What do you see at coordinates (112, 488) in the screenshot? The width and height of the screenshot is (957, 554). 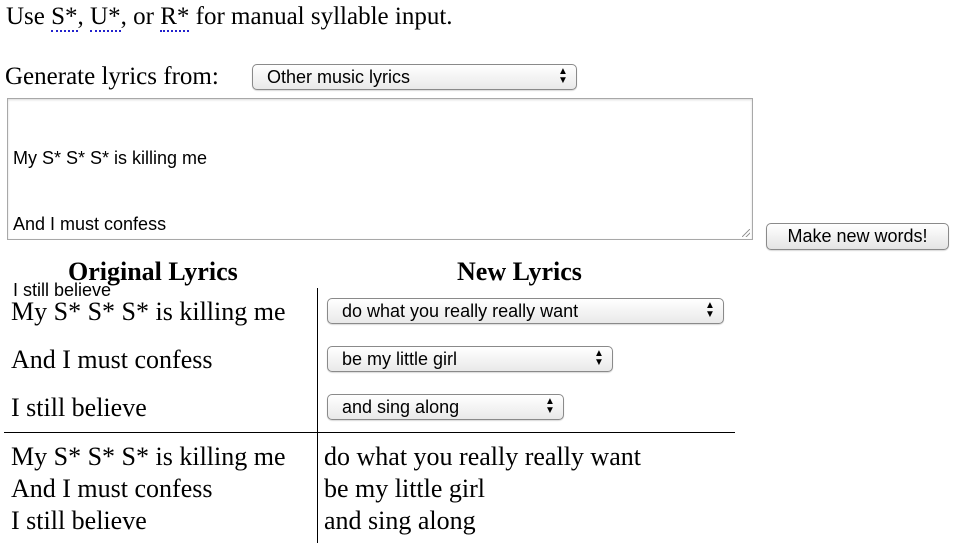 I see `result-original-line: And I must confess` at bounding box center [112, 488].